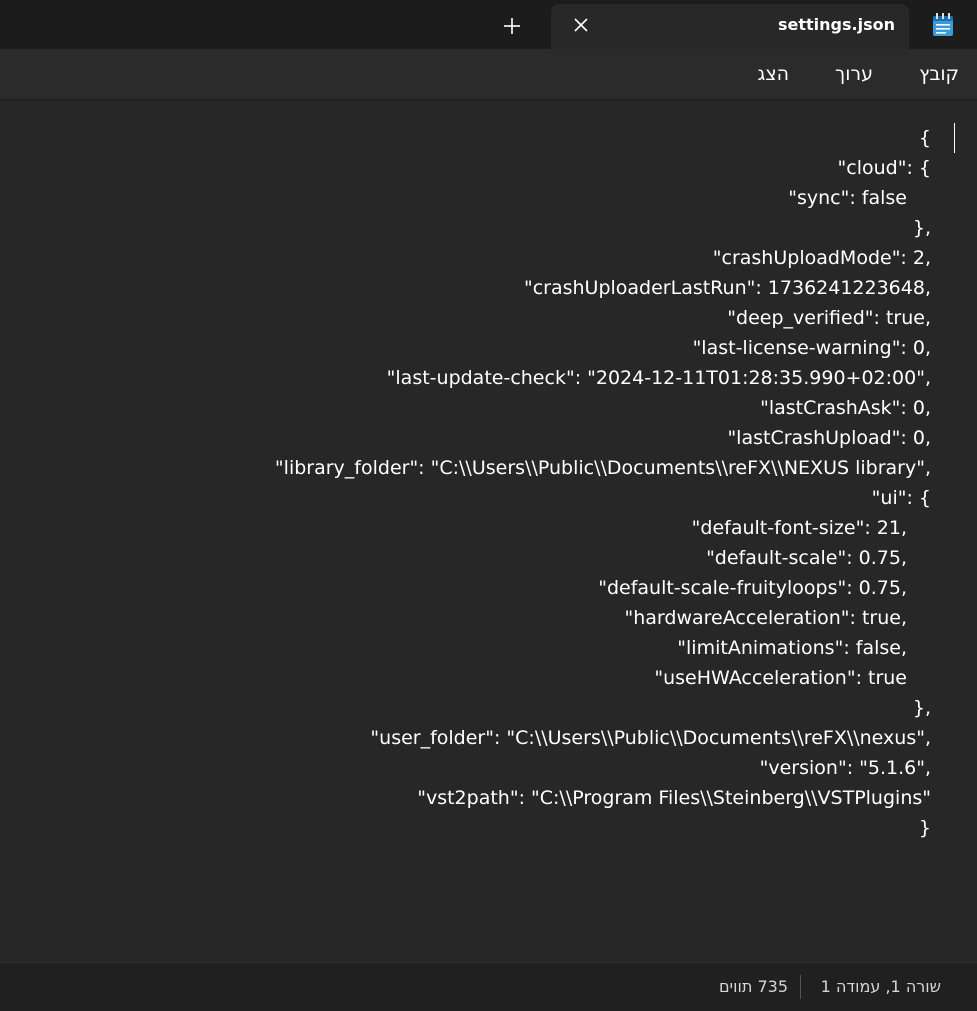 This screenshot has width=977, height=1011. Describe the element at coordinates (829, 318) in the screenshot. I see `editor-line: "deep_verified": true,` at that location.